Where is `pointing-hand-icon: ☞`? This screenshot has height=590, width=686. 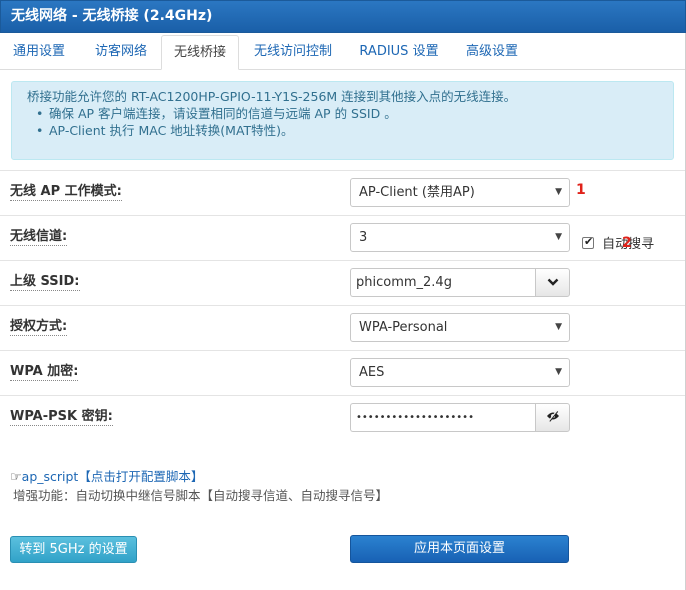
pointing-hand-icon: ☞ is located at coordinates (16, 477).